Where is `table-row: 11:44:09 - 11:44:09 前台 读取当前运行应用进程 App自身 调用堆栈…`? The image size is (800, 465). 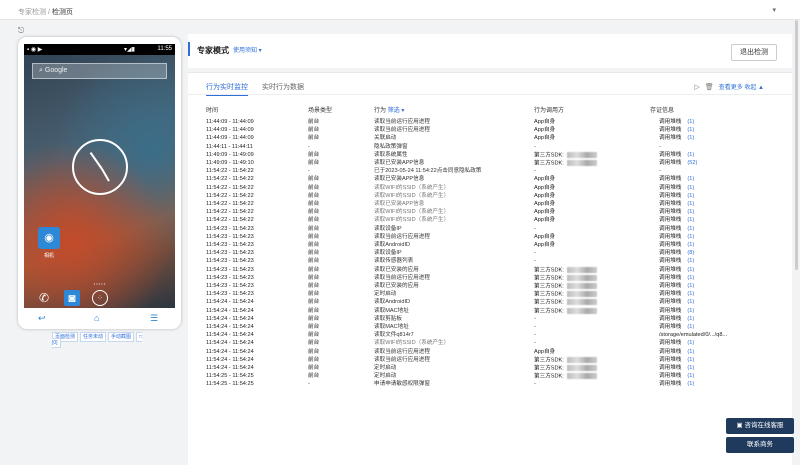
table-row: 11:44:09 - 11:44:09 前台 读取当前运行应用进程 App自身 调用堆栈… is located at coordinates (490, 131).